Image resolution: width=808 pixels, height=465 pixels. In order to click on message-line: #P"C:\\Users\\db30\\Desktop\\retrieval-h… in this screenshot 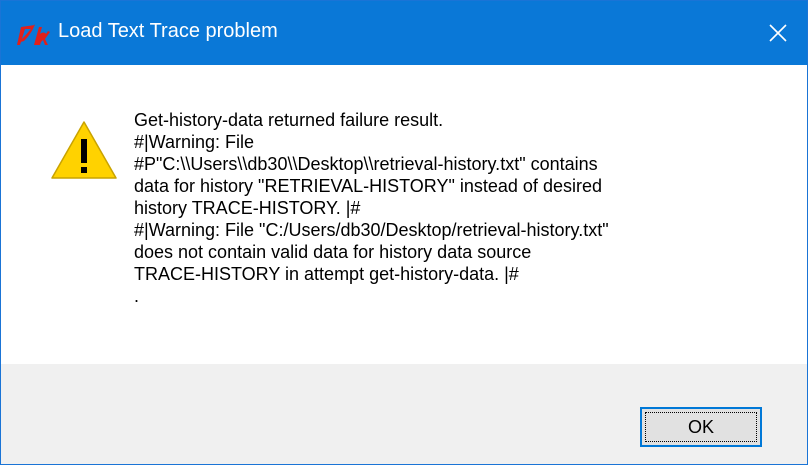, I will do `click(366, 164)`.